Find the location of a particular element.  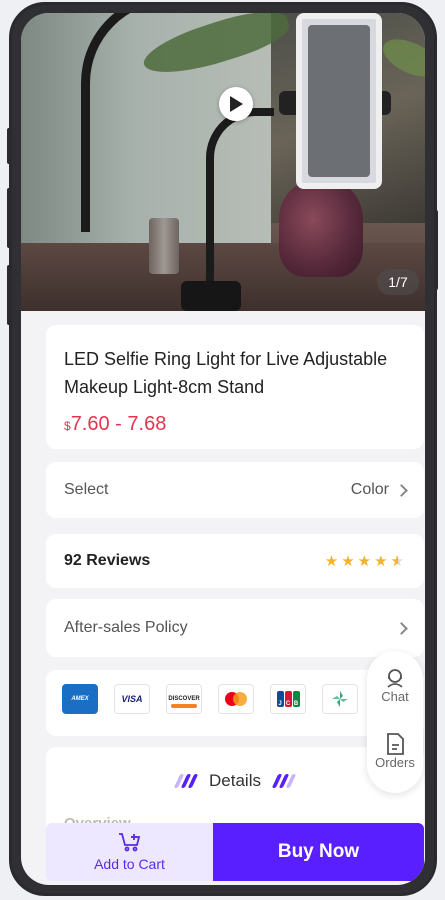

add-to-cart-label: Add to Cart is located at coordinates (129, 864).